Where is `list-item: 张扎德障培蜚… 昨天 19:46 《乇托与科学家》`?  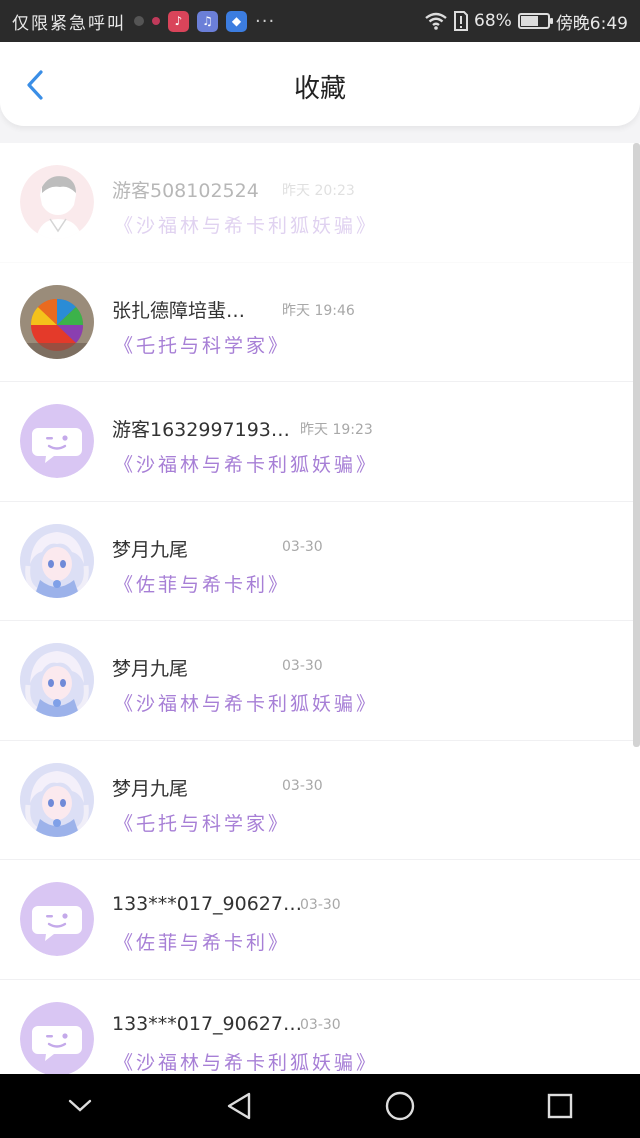
list-item: 张扎德障培蜚… 昨天 19:46 《乇托与科学家》 is located at coordinates (320, 322).